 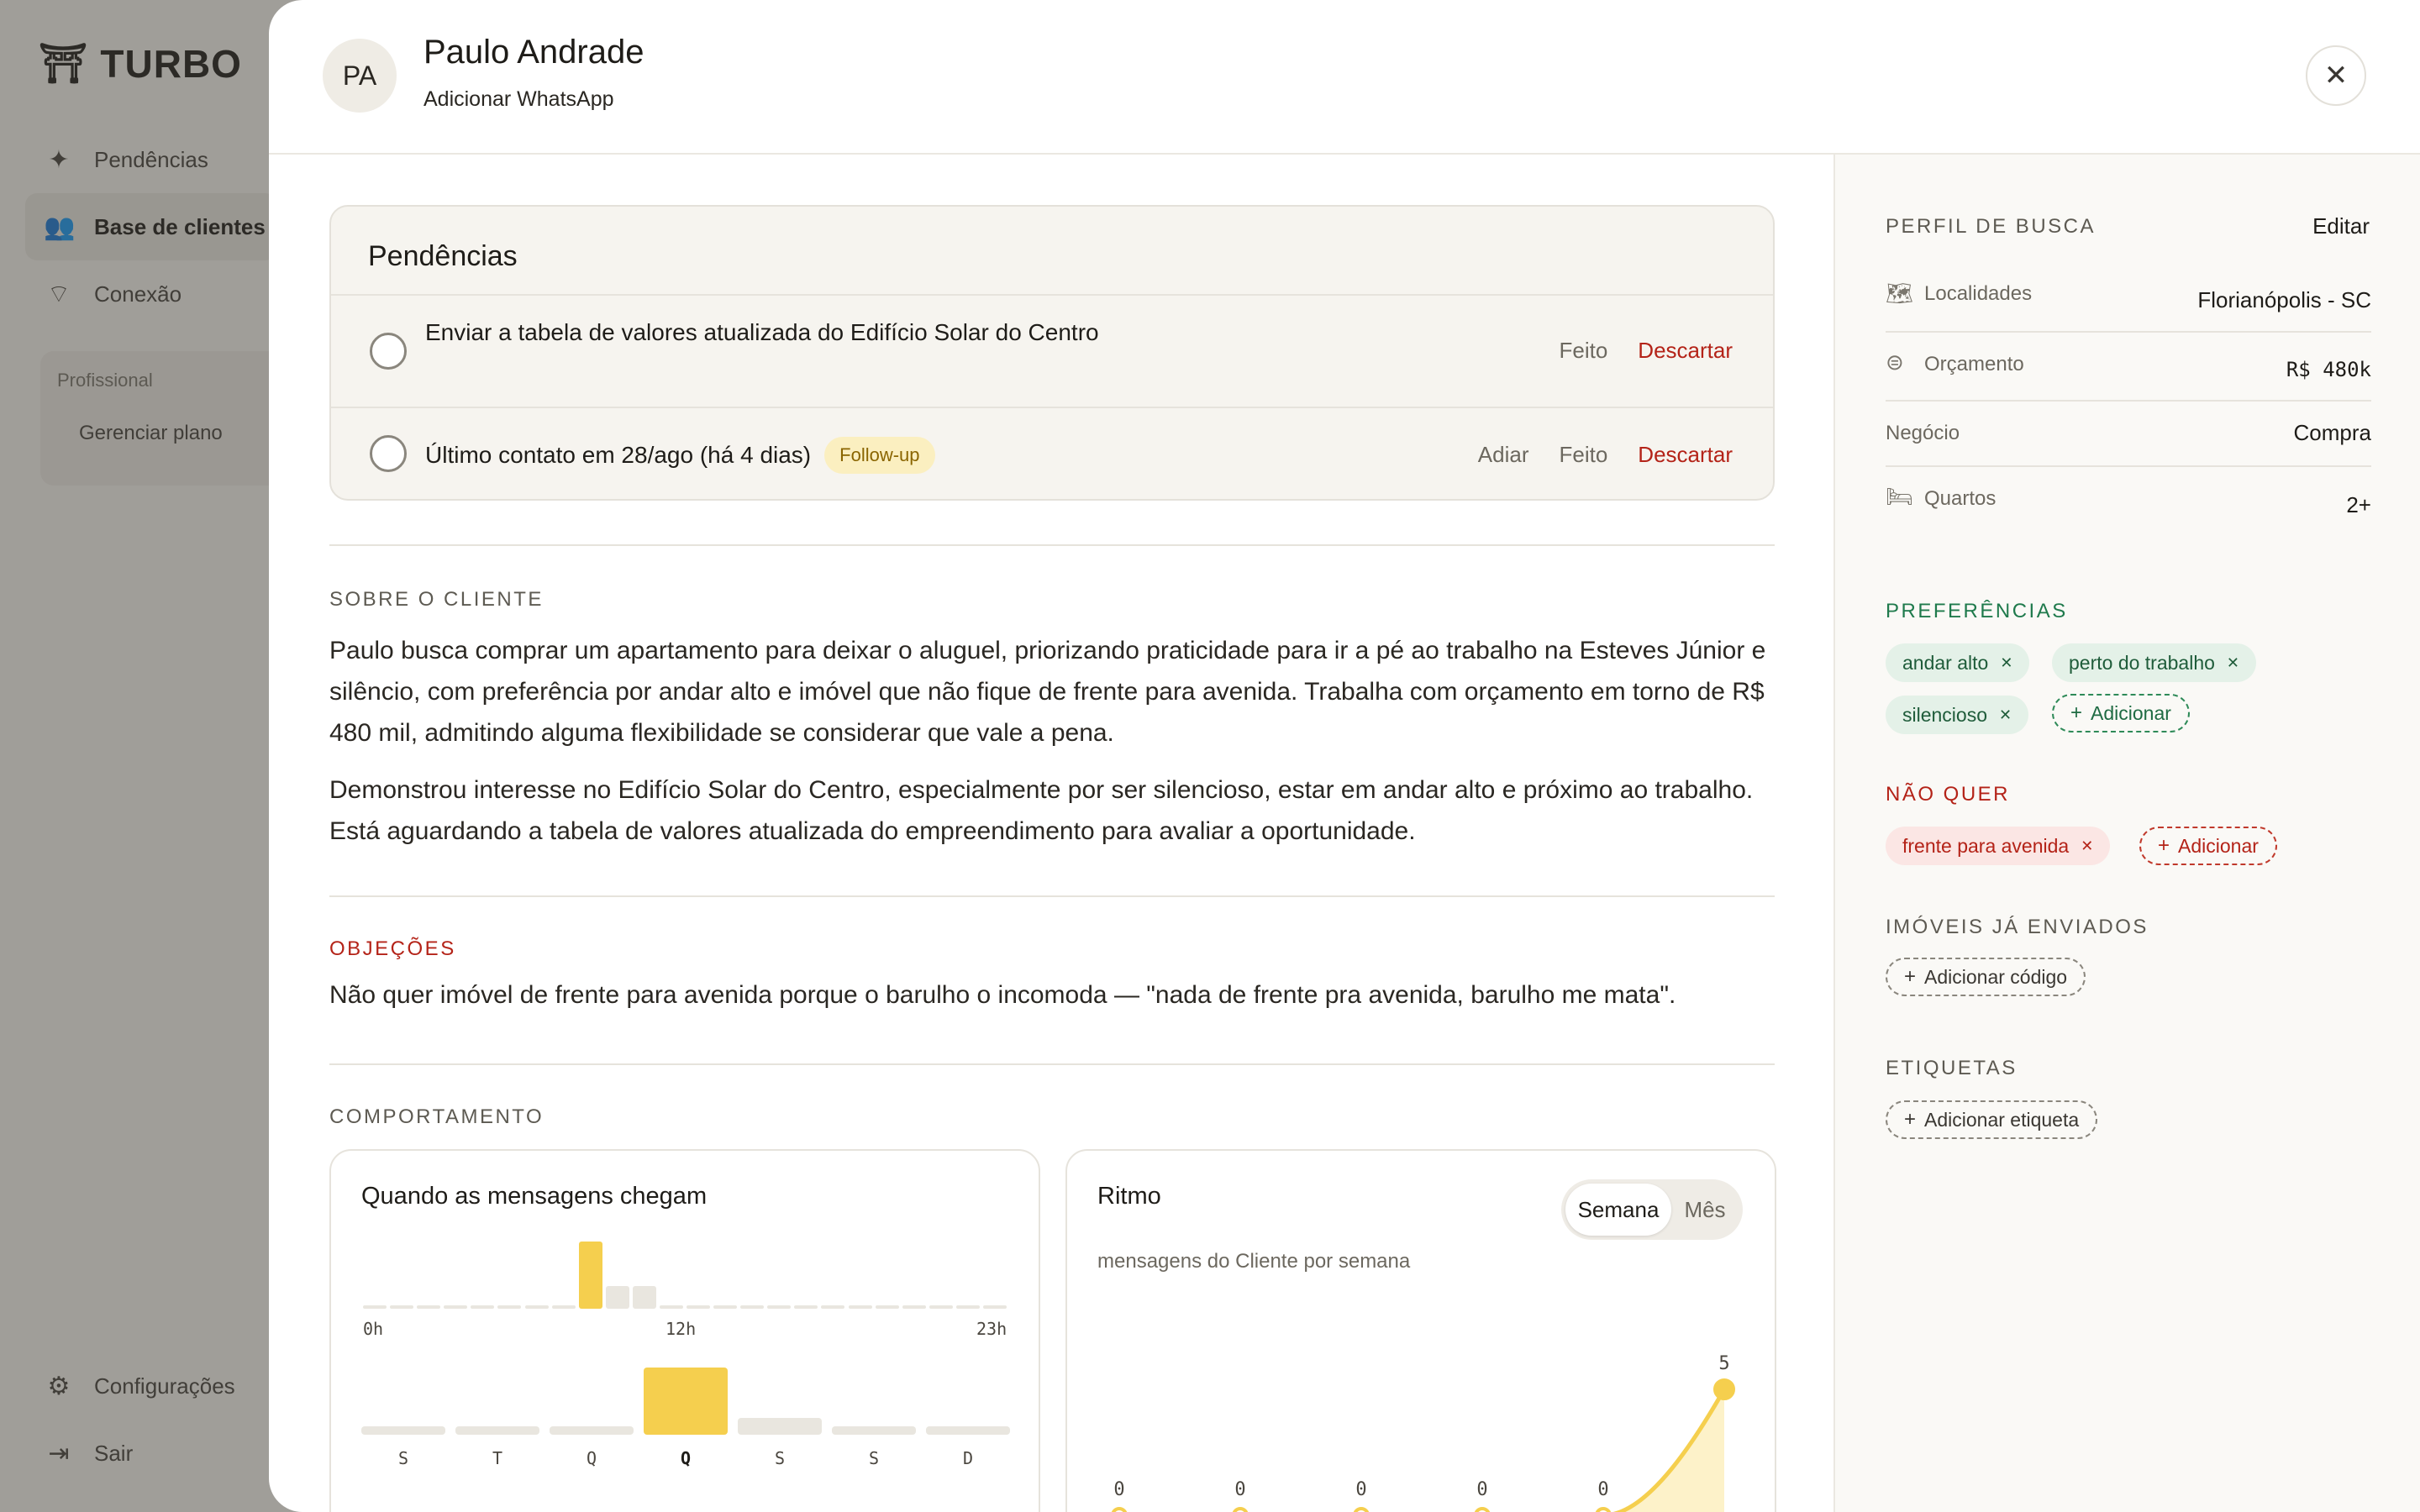 I want to click on close-icon: ✕, so click(x=2336, y=76).